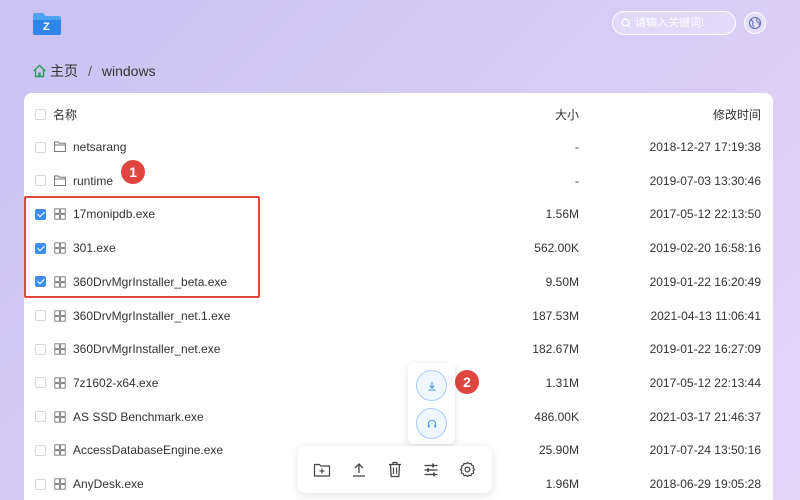 The height and width of the screenshot is (500, 800). Describe the element at coordinates (151, 316) in the screenshot. I see `file-name: 360DrvMgrInstaller_net.1.exe` at that location.